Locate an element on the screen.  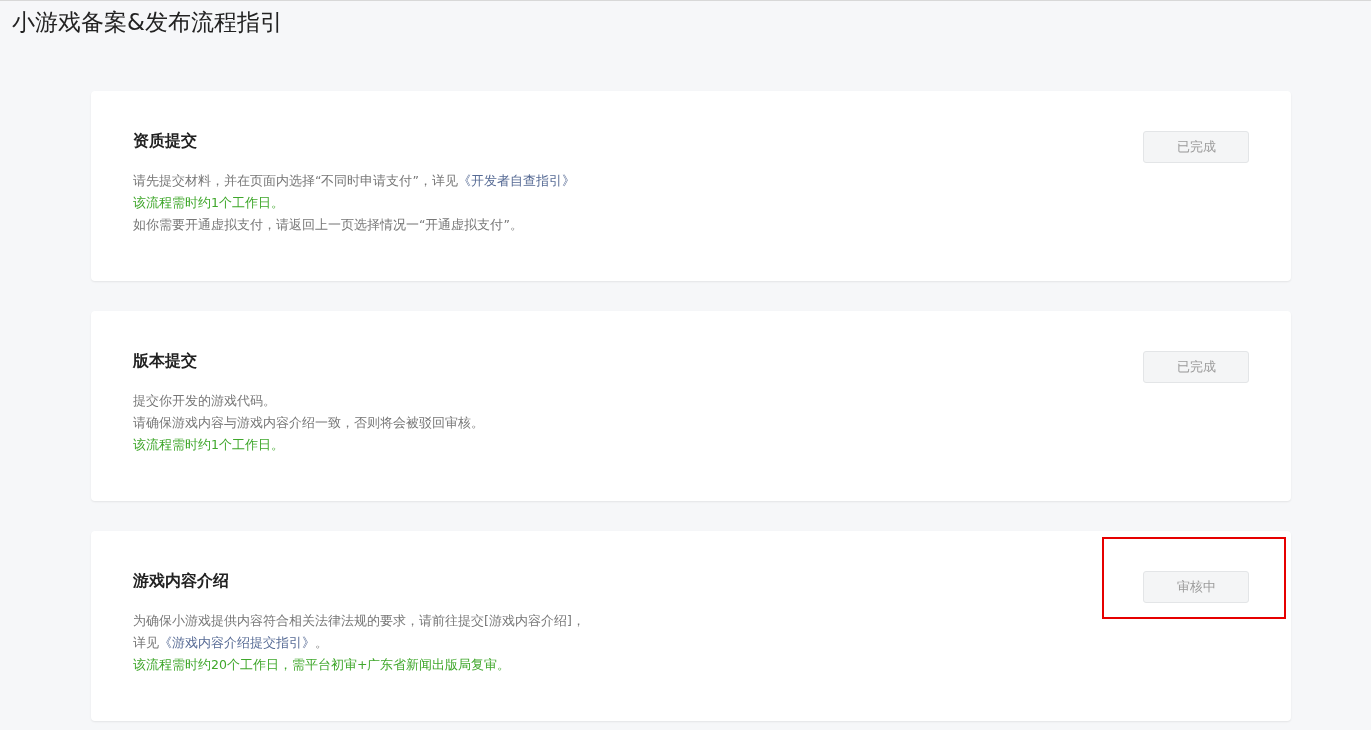
step-description: 请先提交材料，并在页面内选择“不同时申请支付”，详见《开发者自查指引》 is located at coordinates (354, 181).